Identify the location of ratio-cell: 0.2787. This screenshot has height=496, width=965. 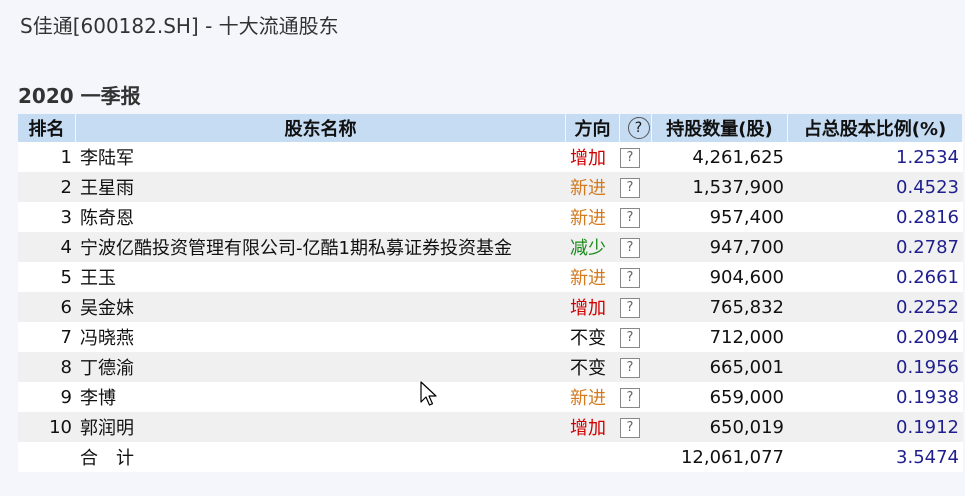
(875, 247).